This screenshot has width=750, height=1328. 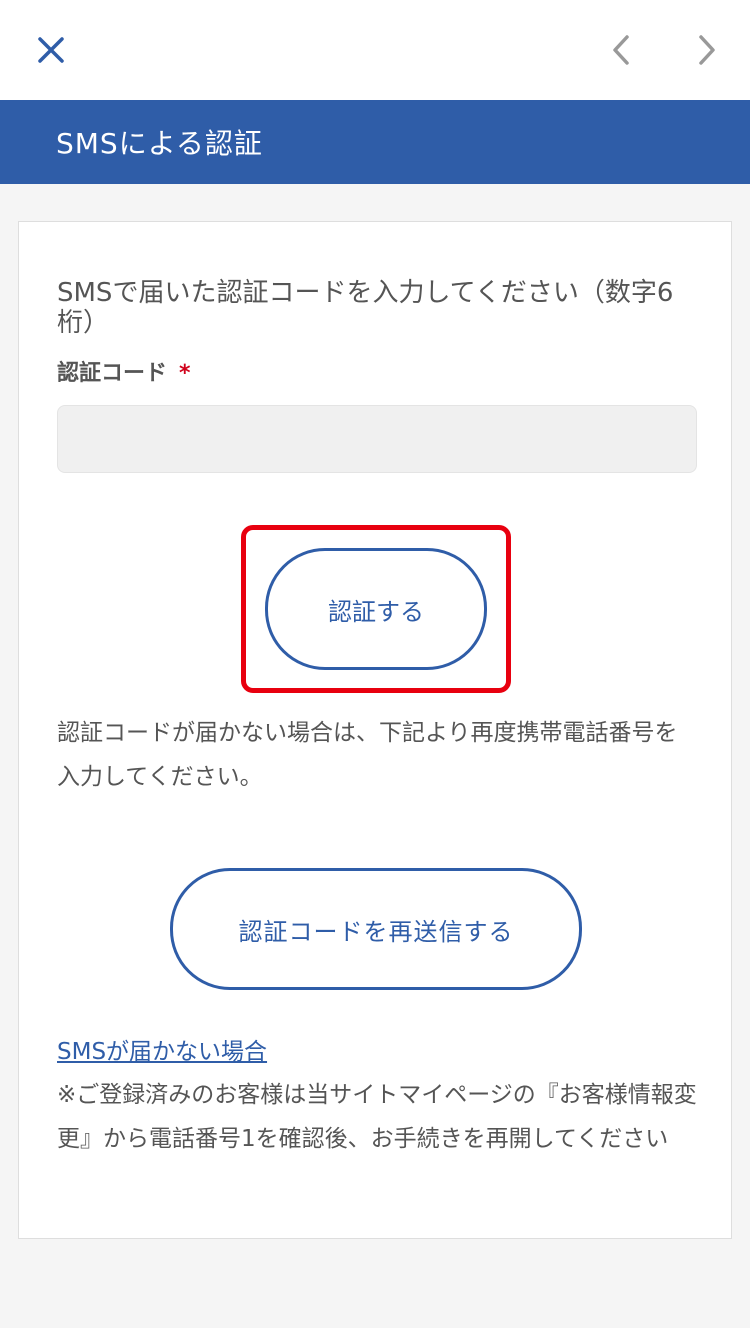 I want to click on resend-code-button: 認証コードを再送信する, so click(x=376, y=929).